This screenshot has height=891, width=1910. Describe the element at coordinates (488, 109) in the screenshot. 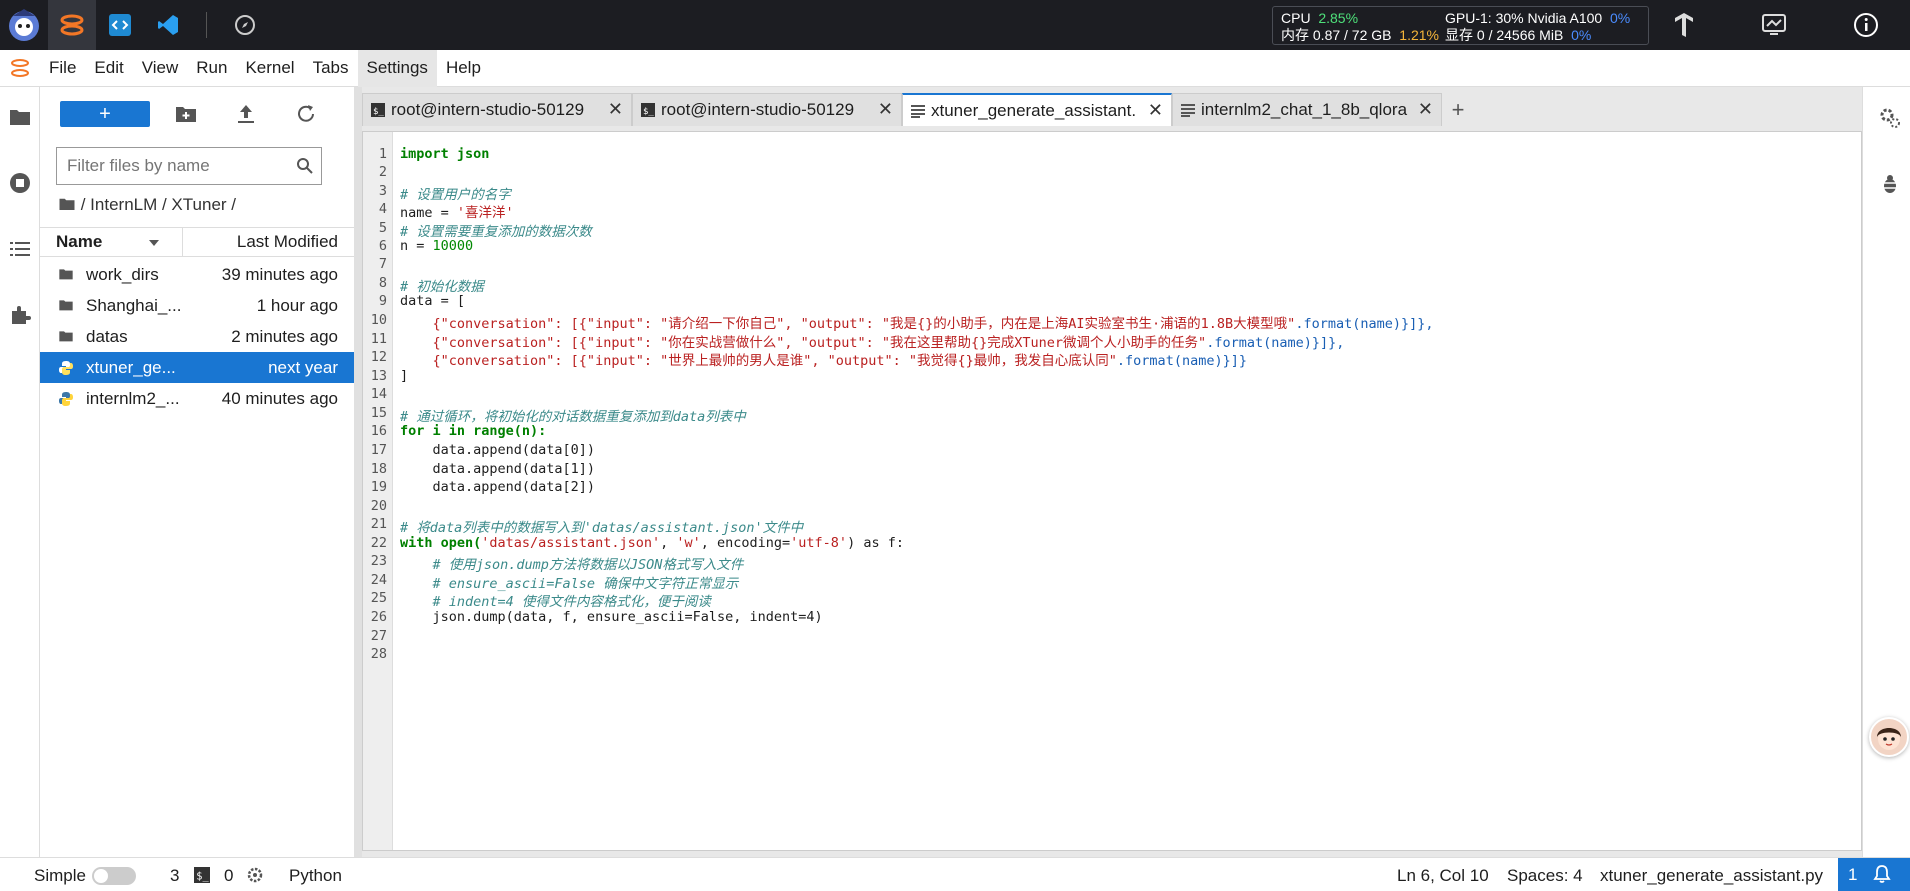

I see `tab-label: root@intern-studio-50129` at that location.